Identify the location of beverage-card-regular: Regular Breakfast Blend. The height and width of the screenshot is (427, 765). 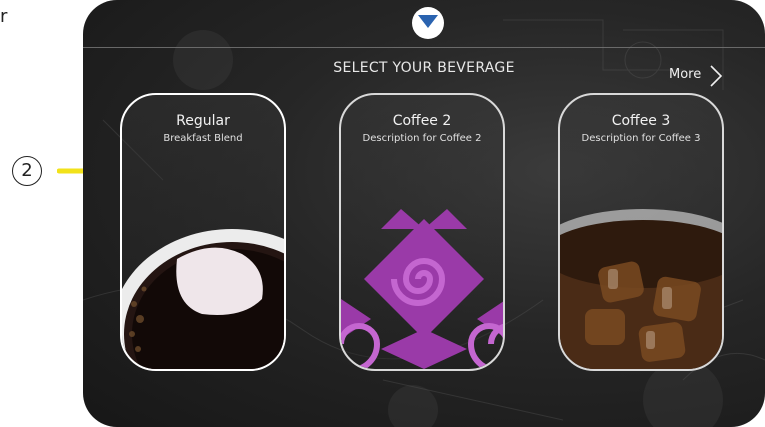
(203, 232).